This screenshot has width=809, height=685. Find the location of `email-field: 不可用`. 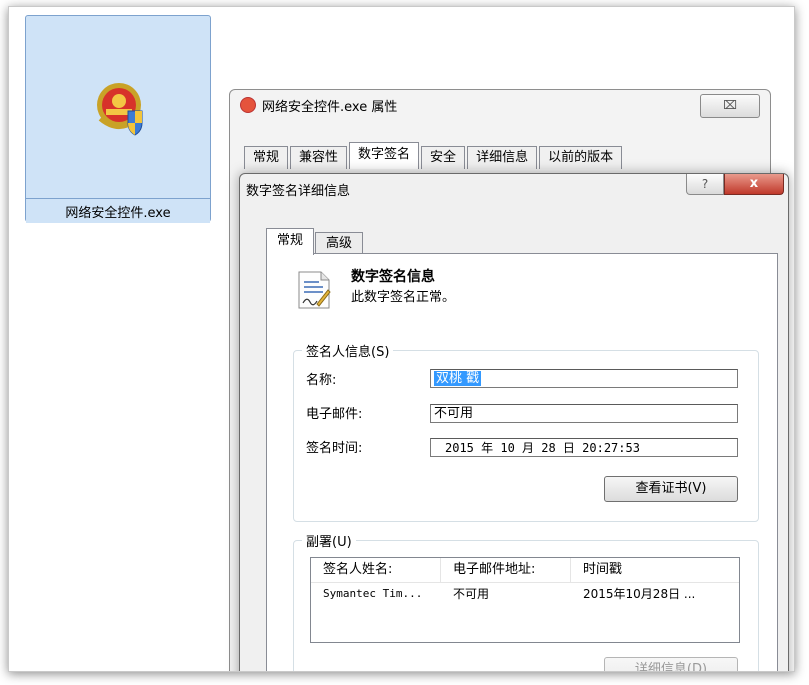

email-field: 不可用 is located at coordinates (584, 413).